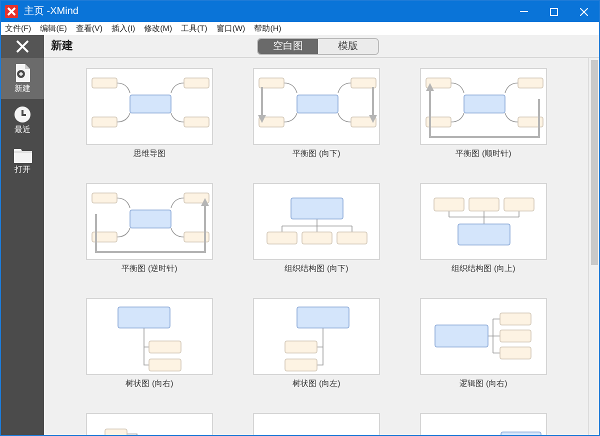 Image resolution: width=600 pixels, height=436 pixels. Describe the element at coordinates (11, 11) in the screenshot. I see `app-logo-icon` at that location.